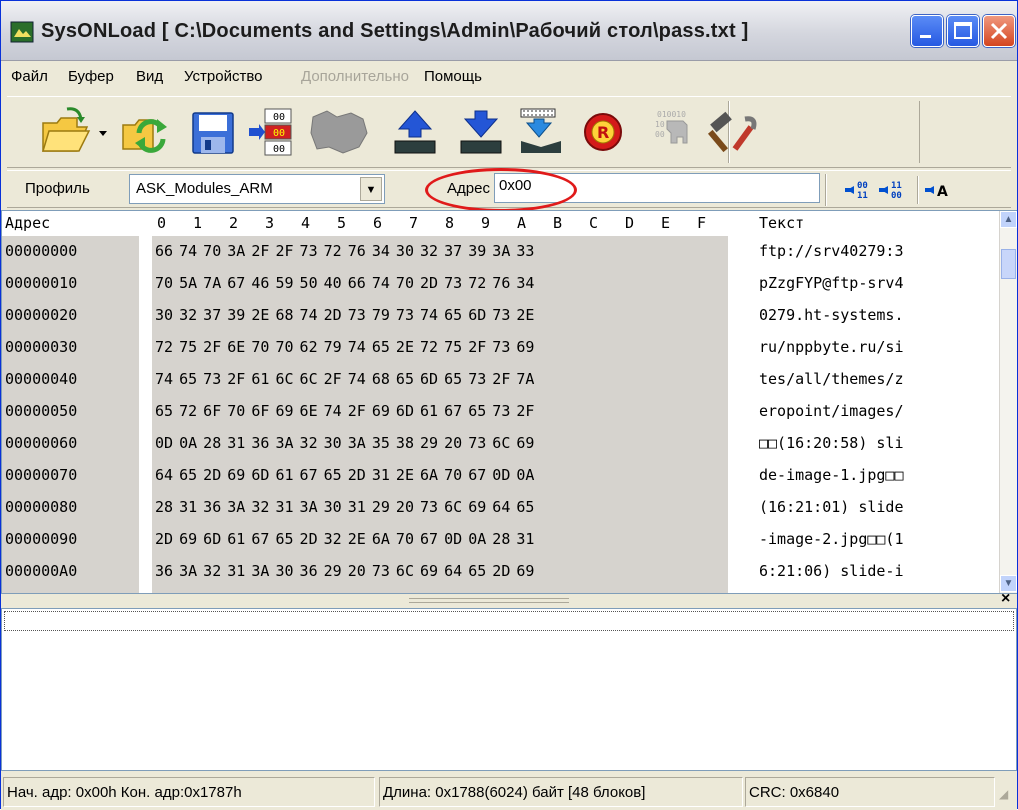 The width and height of the screenshot is (1018, 810). Describe the element at coordinates (306, 223) in the screenshot. I see `header-col-4: 4` at that location.